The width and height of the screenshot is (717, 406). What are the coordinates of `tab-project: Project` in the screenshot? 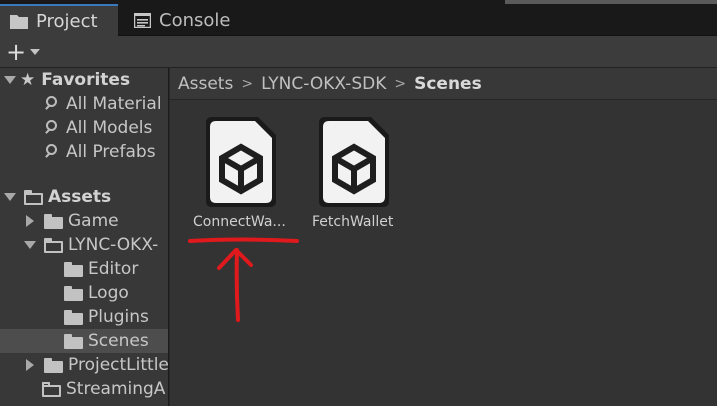 It's located at (59, 20).